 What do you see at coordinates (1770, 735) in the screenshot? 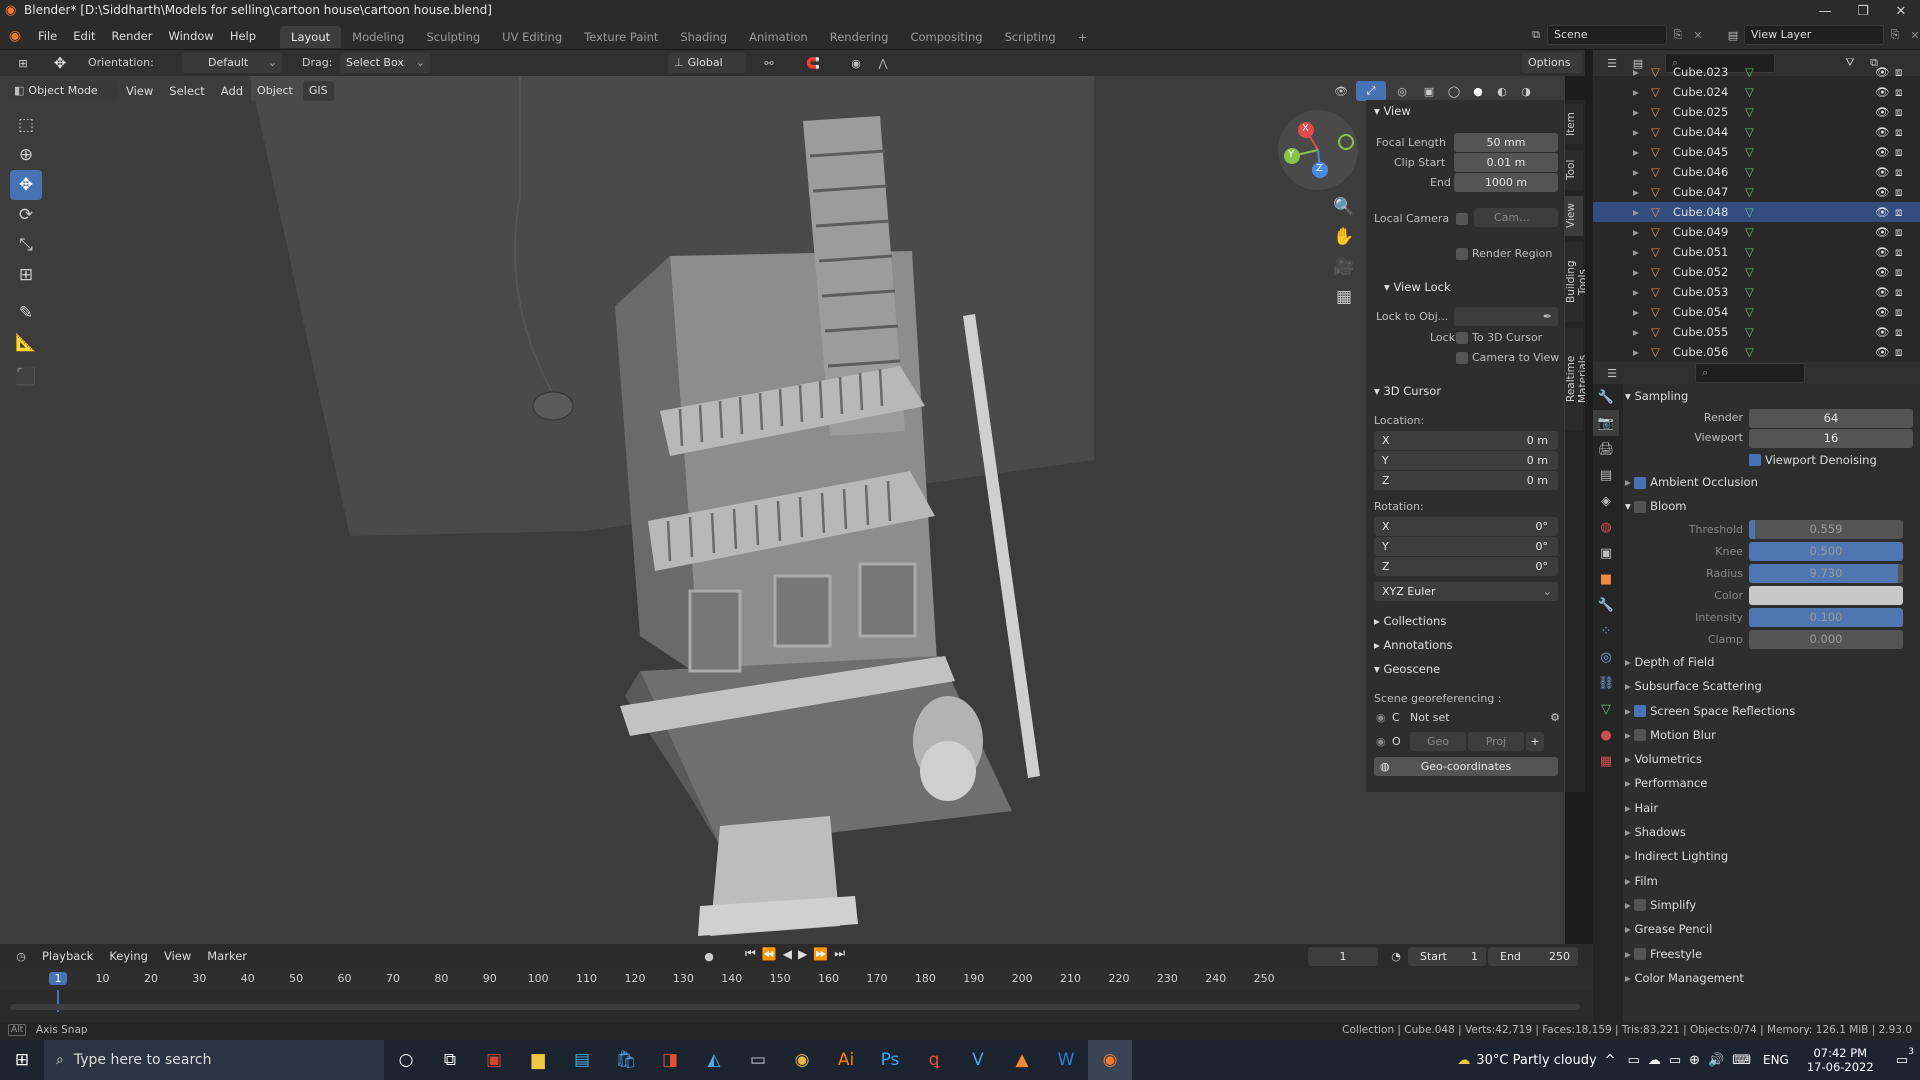
I see `render-section-header: ▸ Motion Blur` at bounding box center [1770, 735].